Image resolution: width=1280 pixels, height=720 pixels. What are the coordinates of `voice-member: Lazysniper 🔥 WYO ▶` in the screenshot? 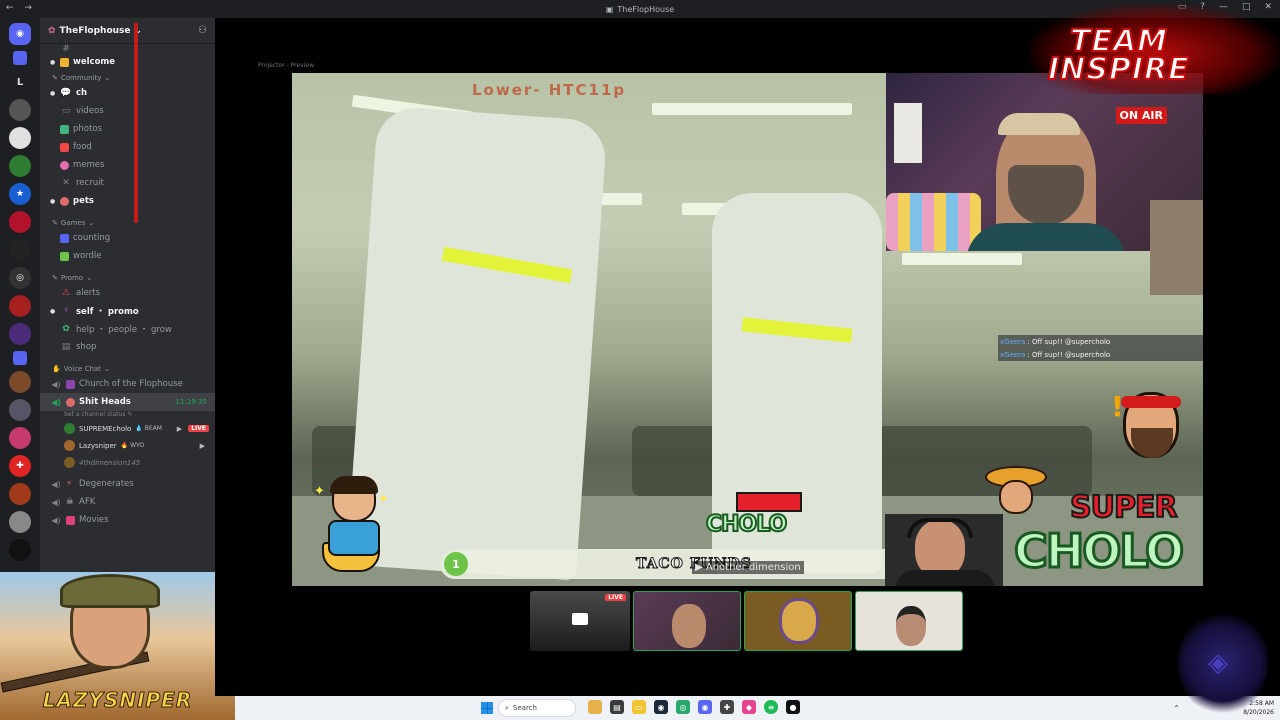 It's located at (127, 445).